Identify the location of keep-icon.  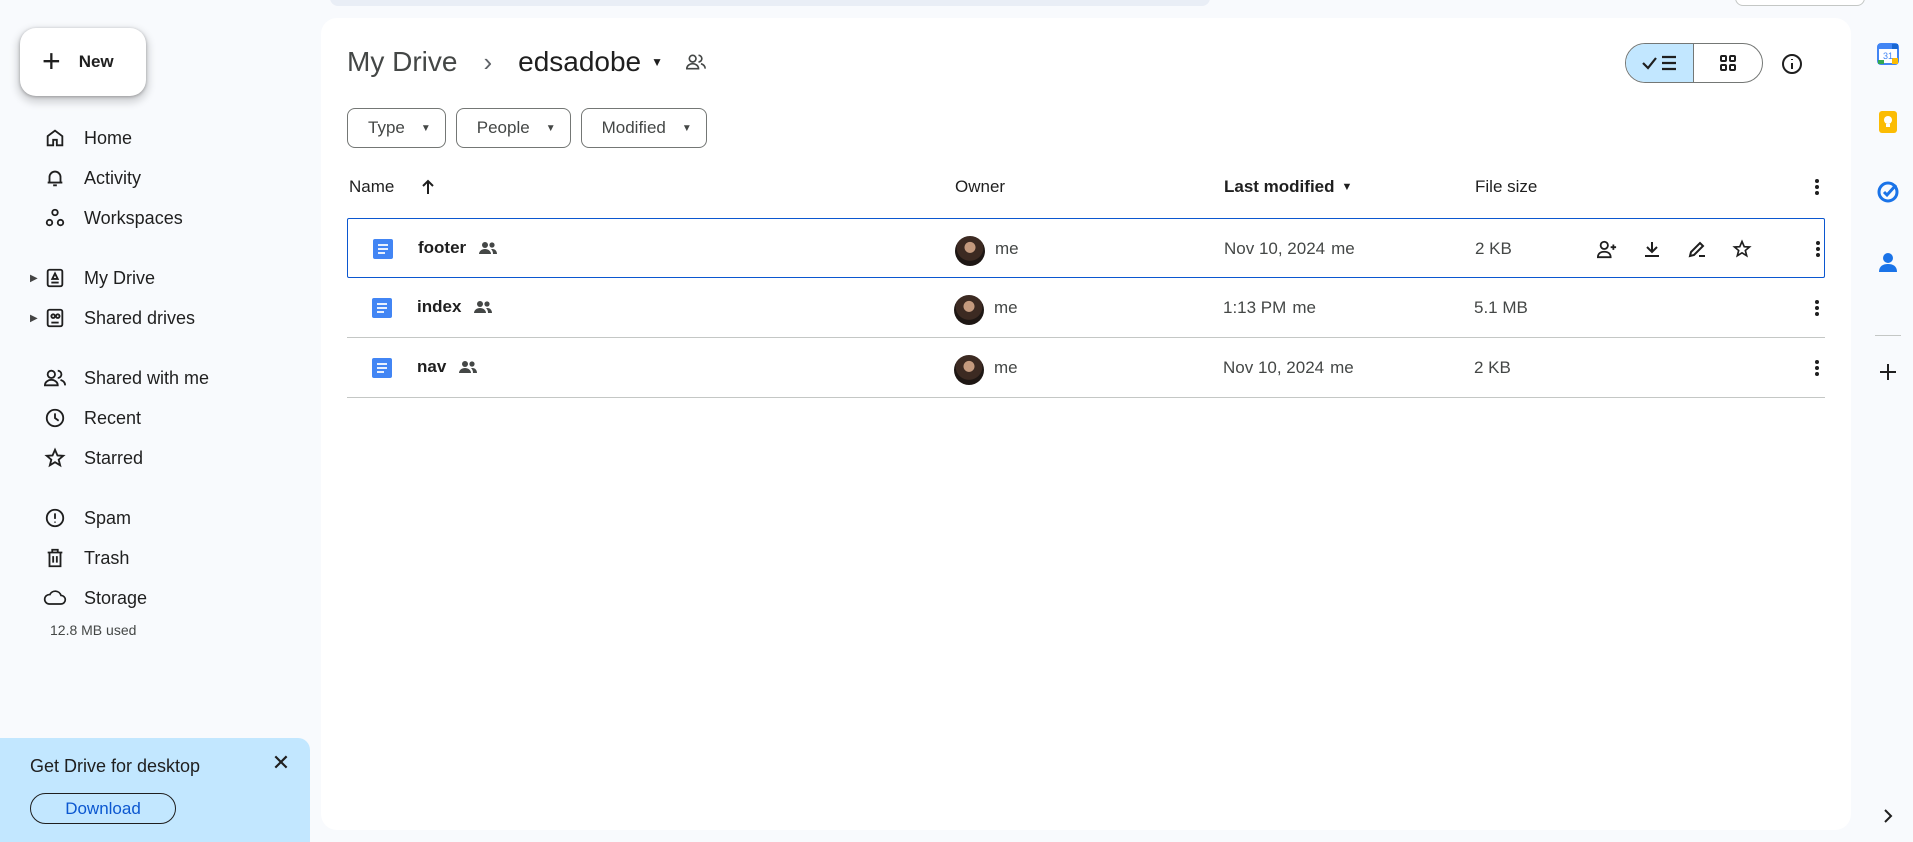
(1888, 122).